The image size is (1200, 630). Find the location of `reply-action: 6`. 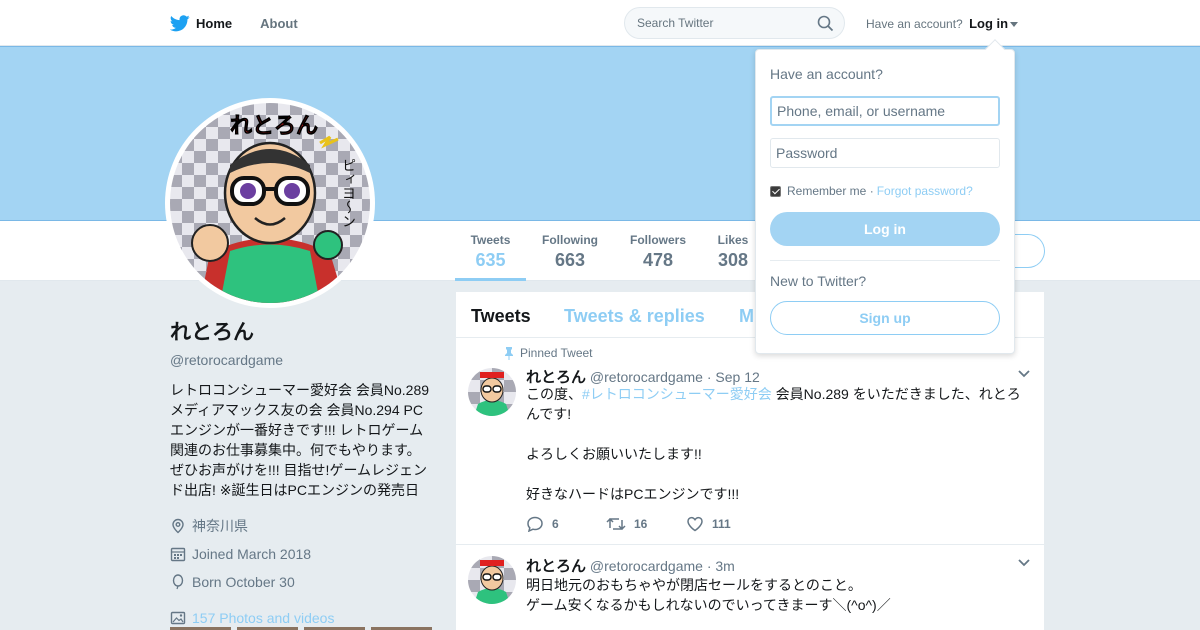

reply-action: 6 is located at coordinates (566, 524).